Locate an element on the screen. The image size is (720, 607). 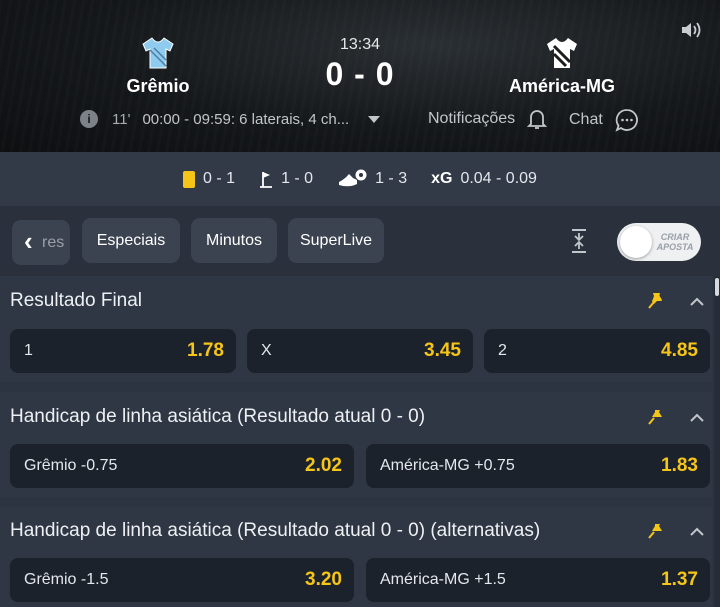
odd-value: 3.45 is located at coordinates (442, 350).